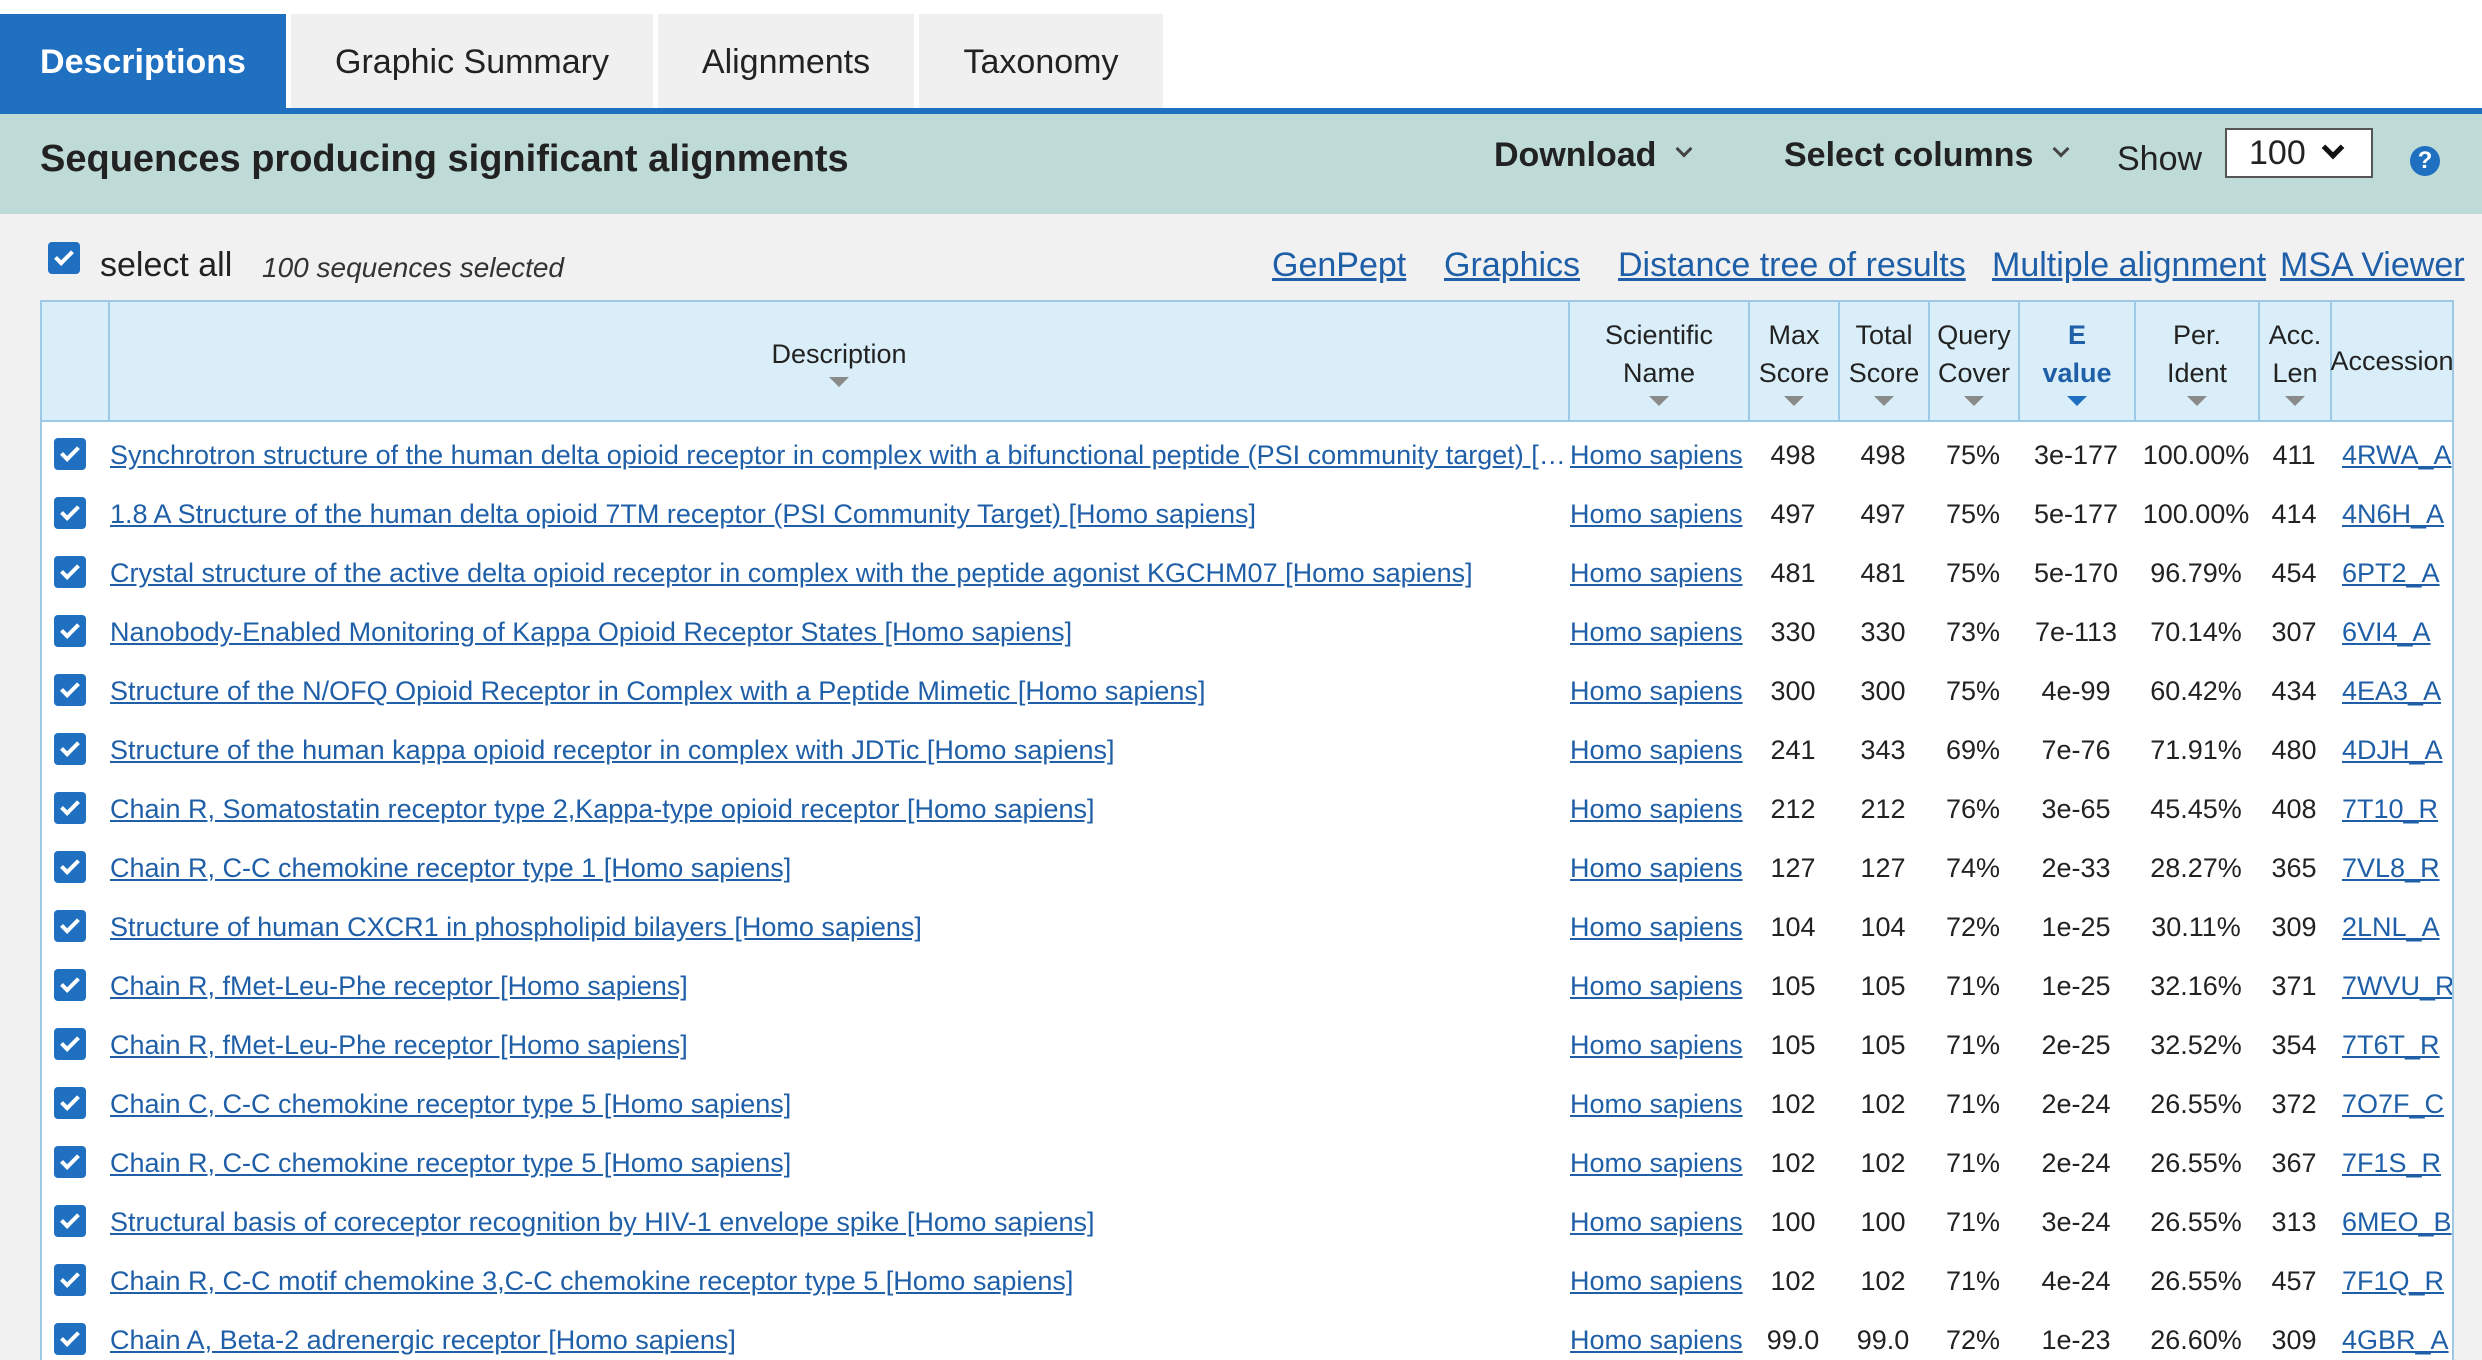 The height and width of the screenshot is (1360, 2482). I want to click on col-header-label: value, so click(2077, 373).